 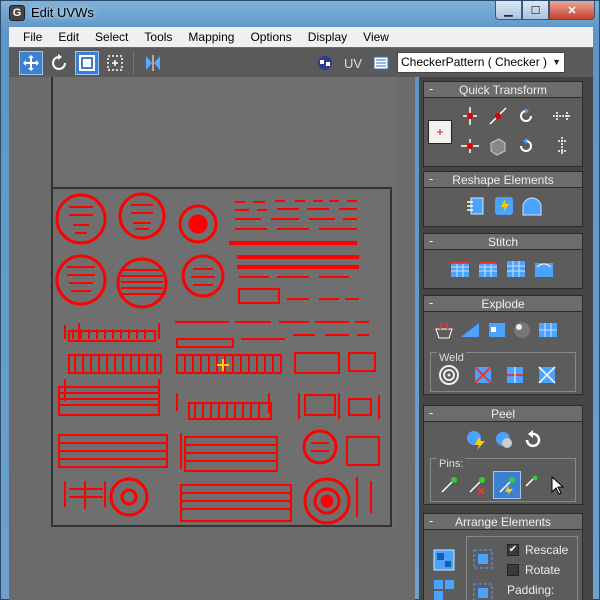 What do you see at coordinates (498, 116) in the screenshot?
I see `align-diagonal-button` at bounding box center [498, 116].